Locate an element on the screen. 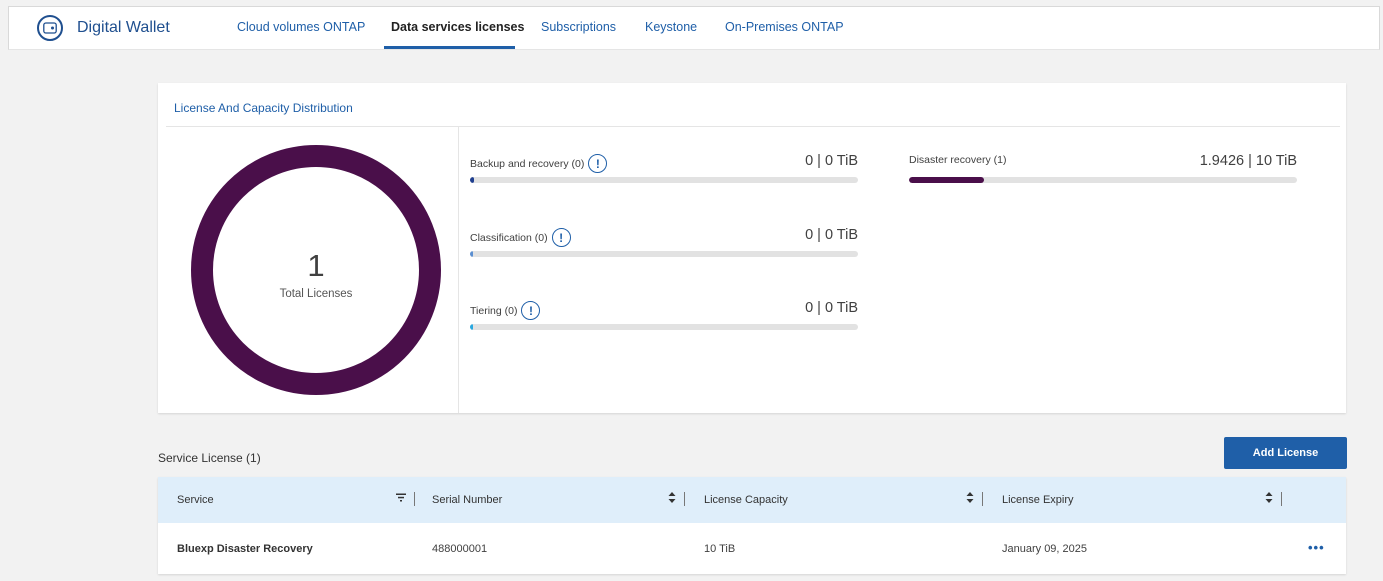  column-header-serial-number: Serial Number is located at coordinates (467, 500).